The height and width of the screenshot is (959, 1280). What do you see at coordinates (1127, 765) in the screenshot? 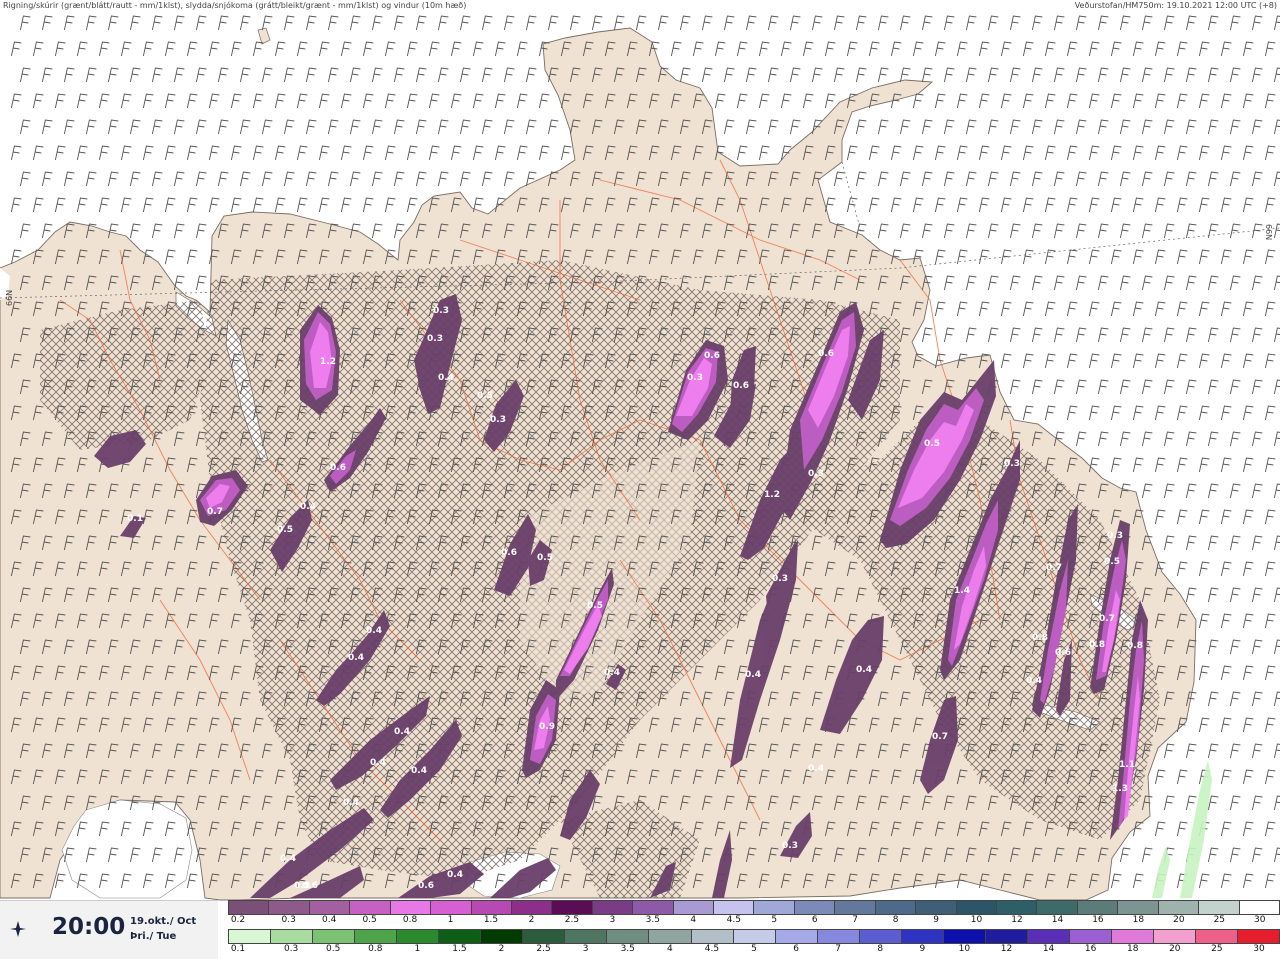
I see `precip-value-label: 1.1` at bounding box center [1127, 765].